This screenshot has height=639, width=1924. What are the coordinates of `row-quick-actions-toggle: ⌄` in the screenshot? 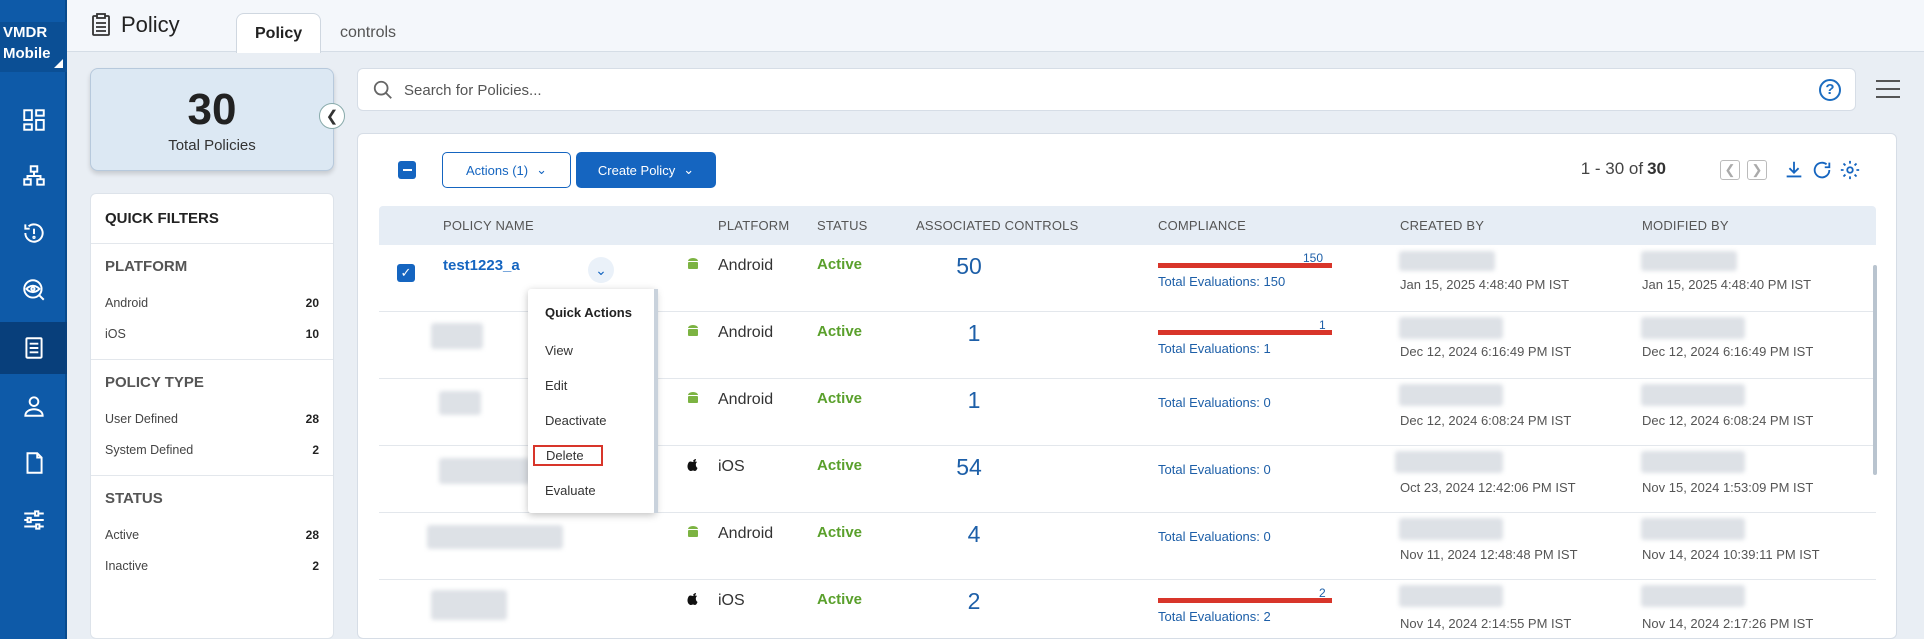 It's located at (601, 270).